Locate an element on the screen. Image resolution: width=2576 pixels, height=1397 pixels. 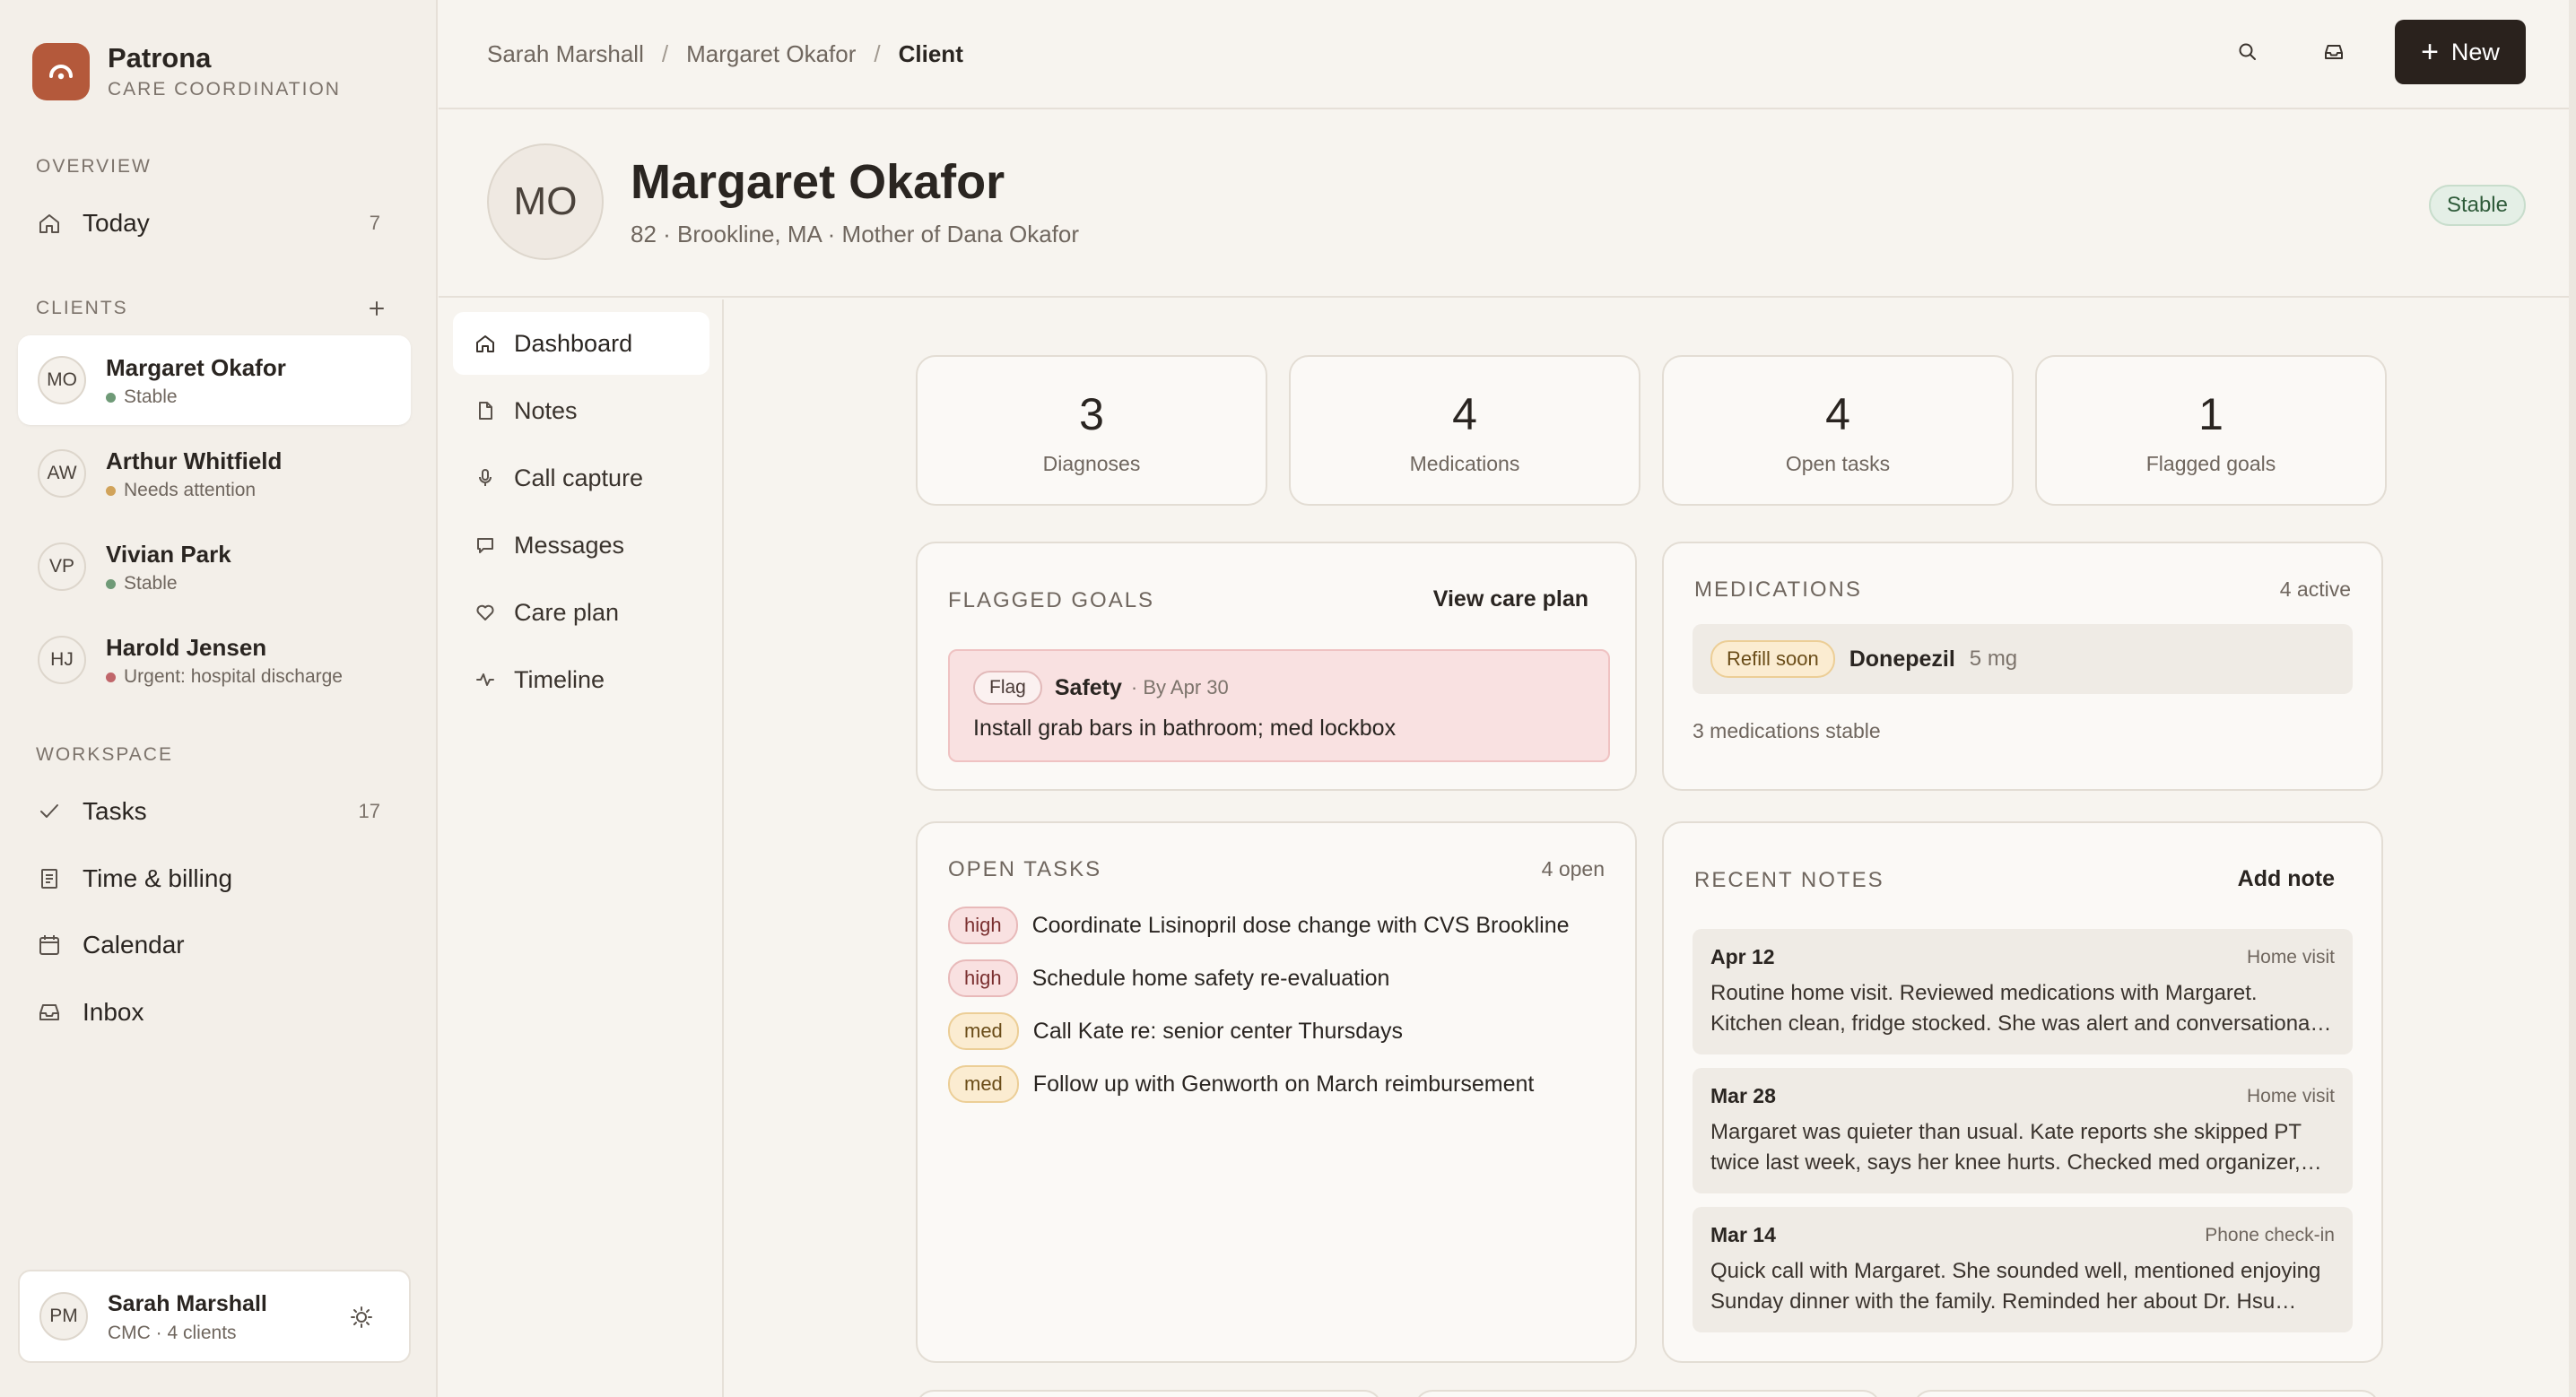
flag-tag: Flag is located at coordinates (1007, 688).